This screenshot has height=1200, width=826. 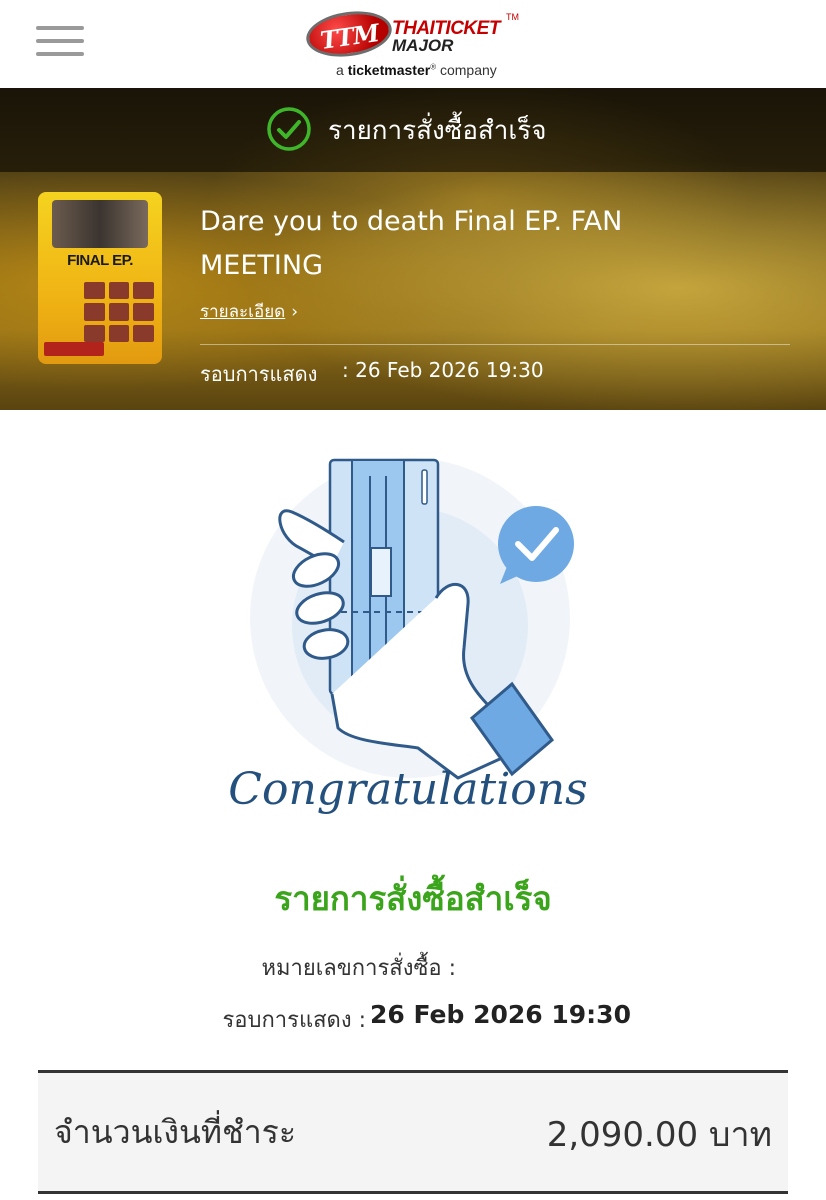 I want to click on status-strip: รายการสั่งซื้อสำเร็จ, so click(x=413, y=130).